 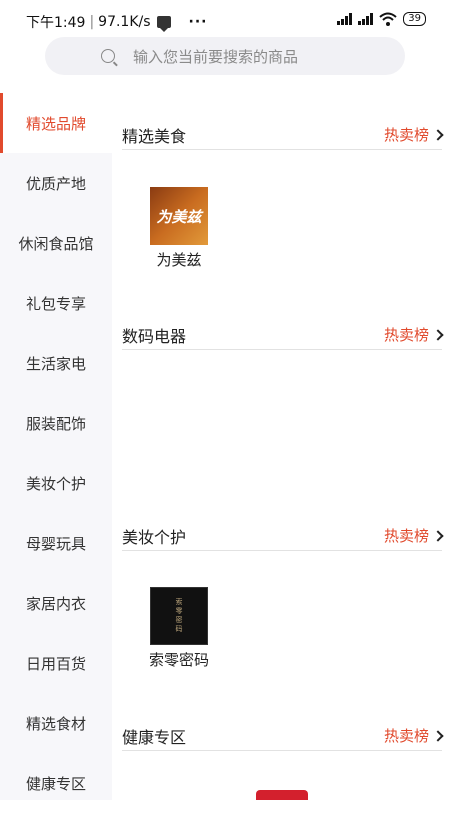 What do you see at coordinates (178, 660) in the screenshot?
I see `brand-name: 索零密码` at bounding box center [178, 660].